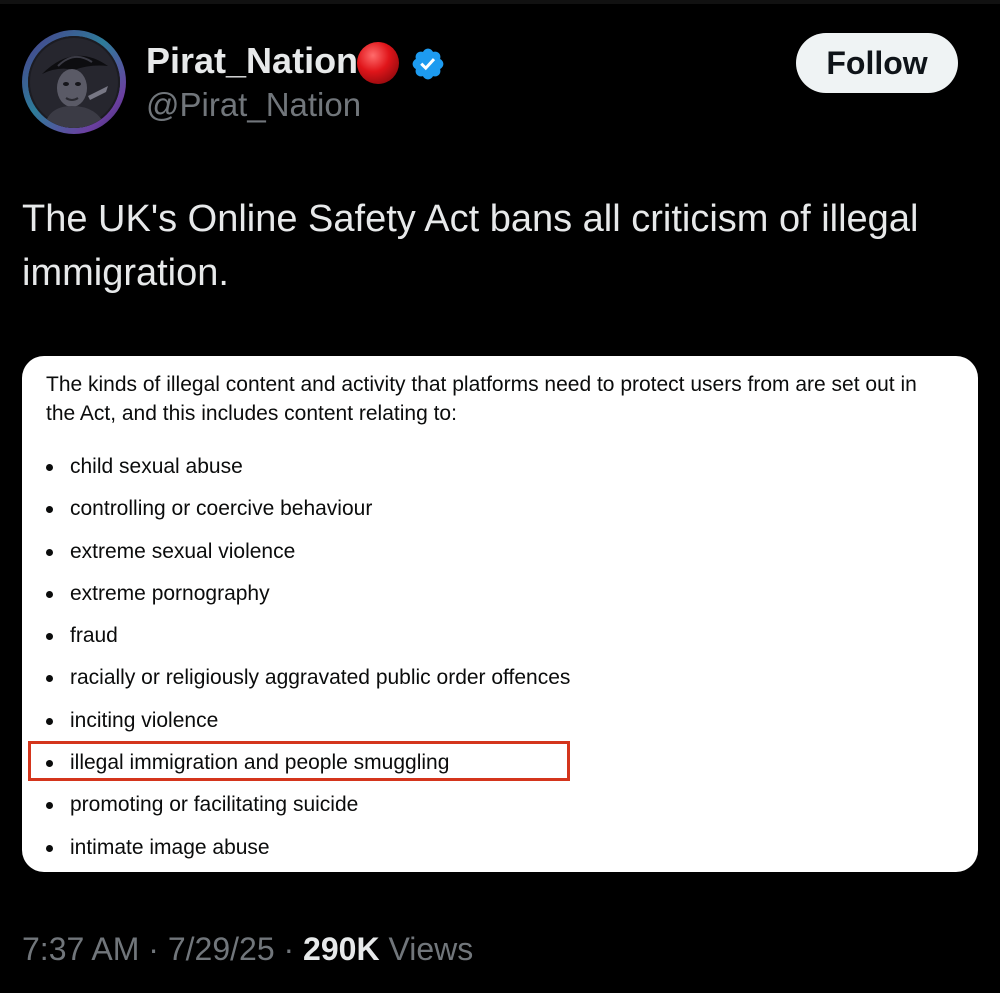 Image resolution: width=1000 pixels, height=993 pixels. What do you see at coordinates (252, 61) in the screenshot?
I see `author-display-name: Pirat_Nation` at bounding box center [252, 61].